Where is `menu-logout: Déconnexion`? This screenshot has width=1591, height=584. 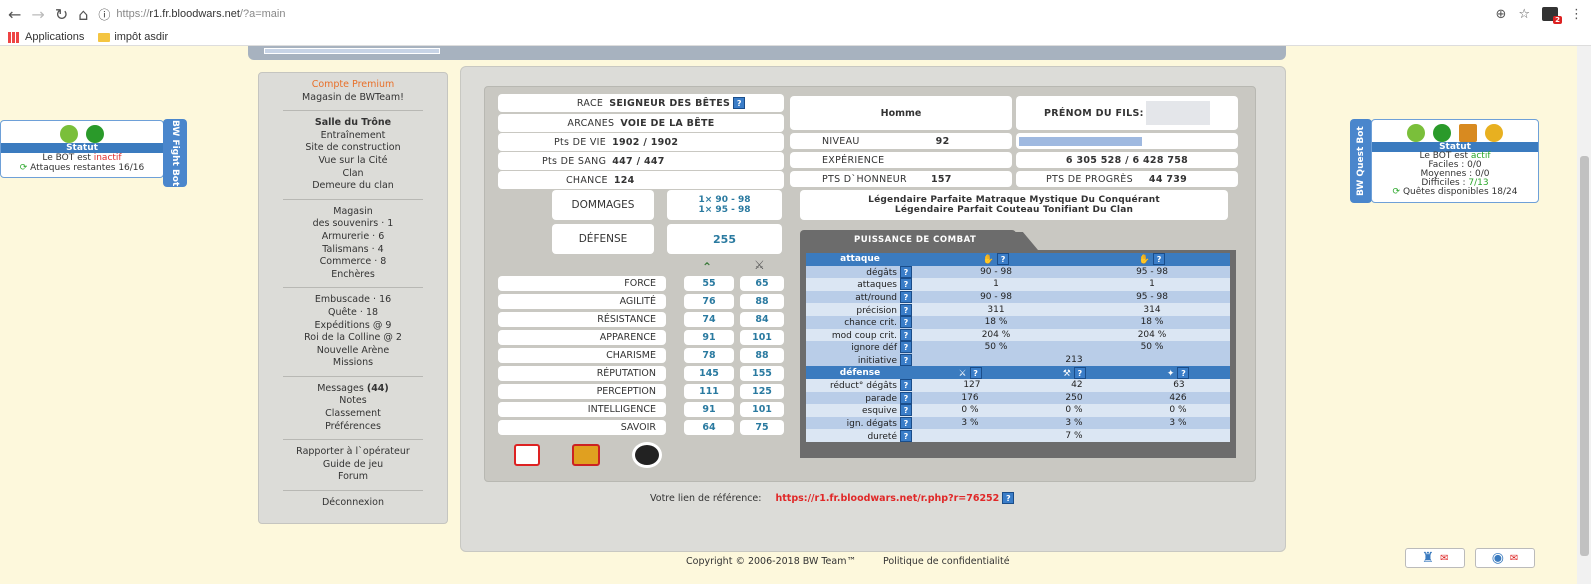 menu-logout: Déconnexion is located at coordinates (353, 503).